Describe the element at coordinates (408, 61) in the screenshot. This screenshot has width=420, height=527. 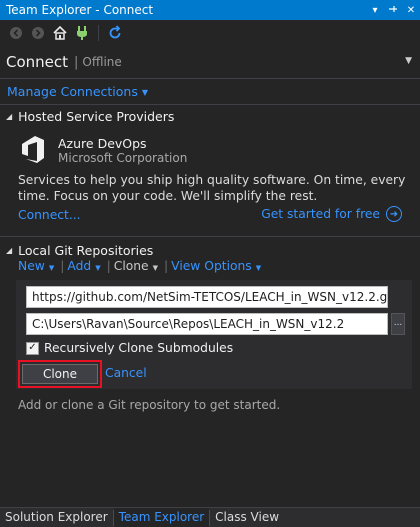
I see `header-dropdown-icon: ▼` at that location.